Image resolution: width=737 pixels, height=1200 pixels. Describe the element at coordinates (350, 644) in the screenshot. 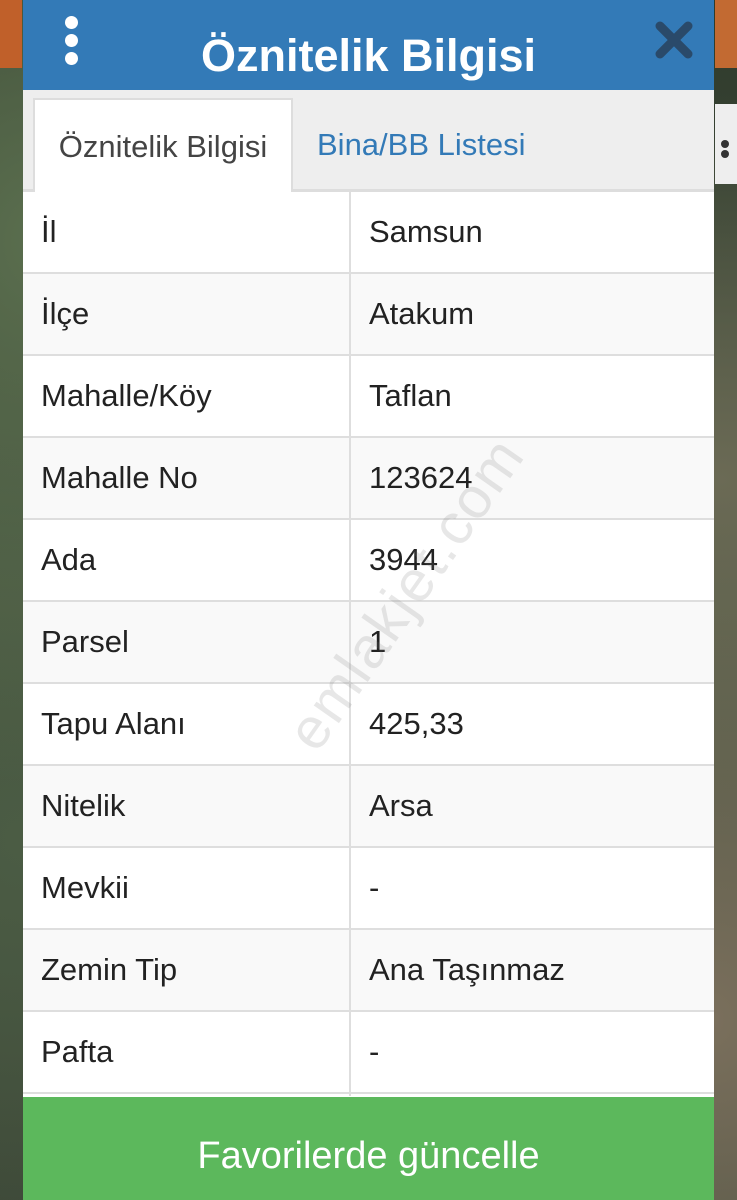

I see `column-divider` at that location.